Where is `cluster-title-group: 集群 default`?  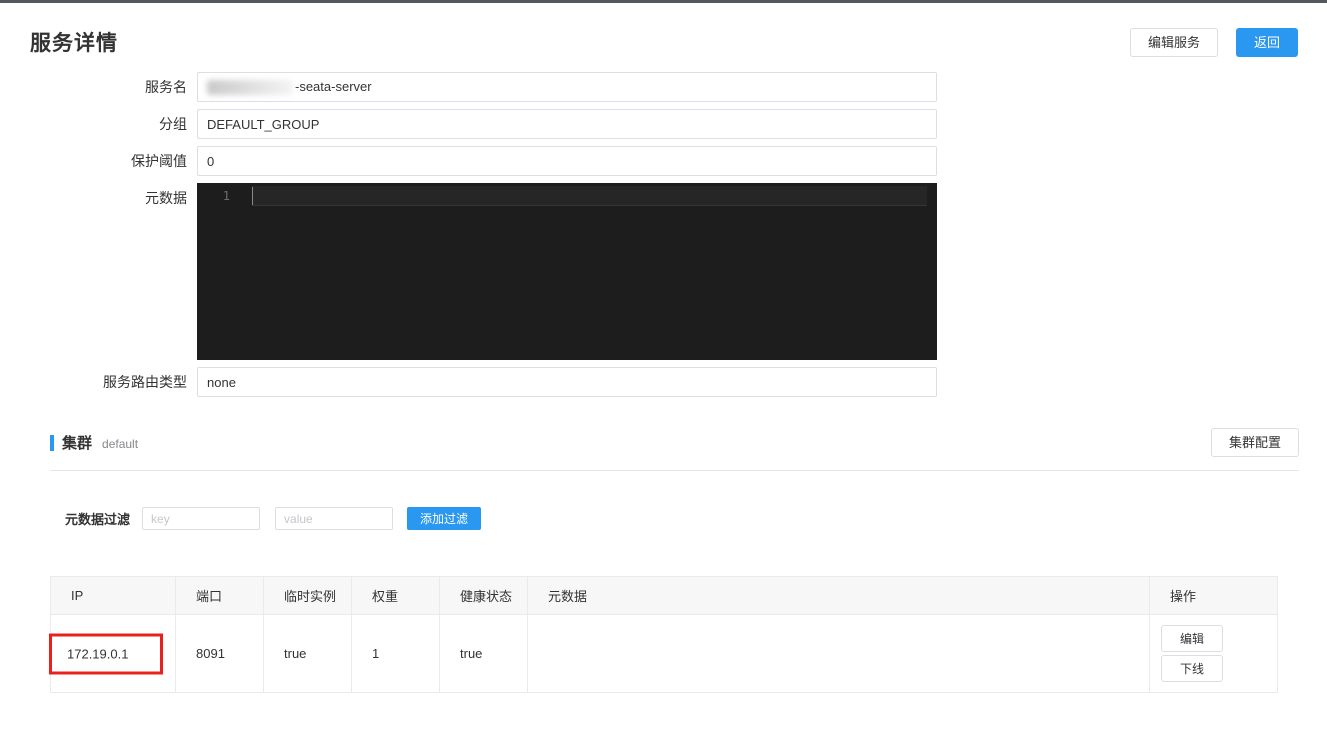
cluster-title-group: 集群 default is located at coordinates (94, 442).